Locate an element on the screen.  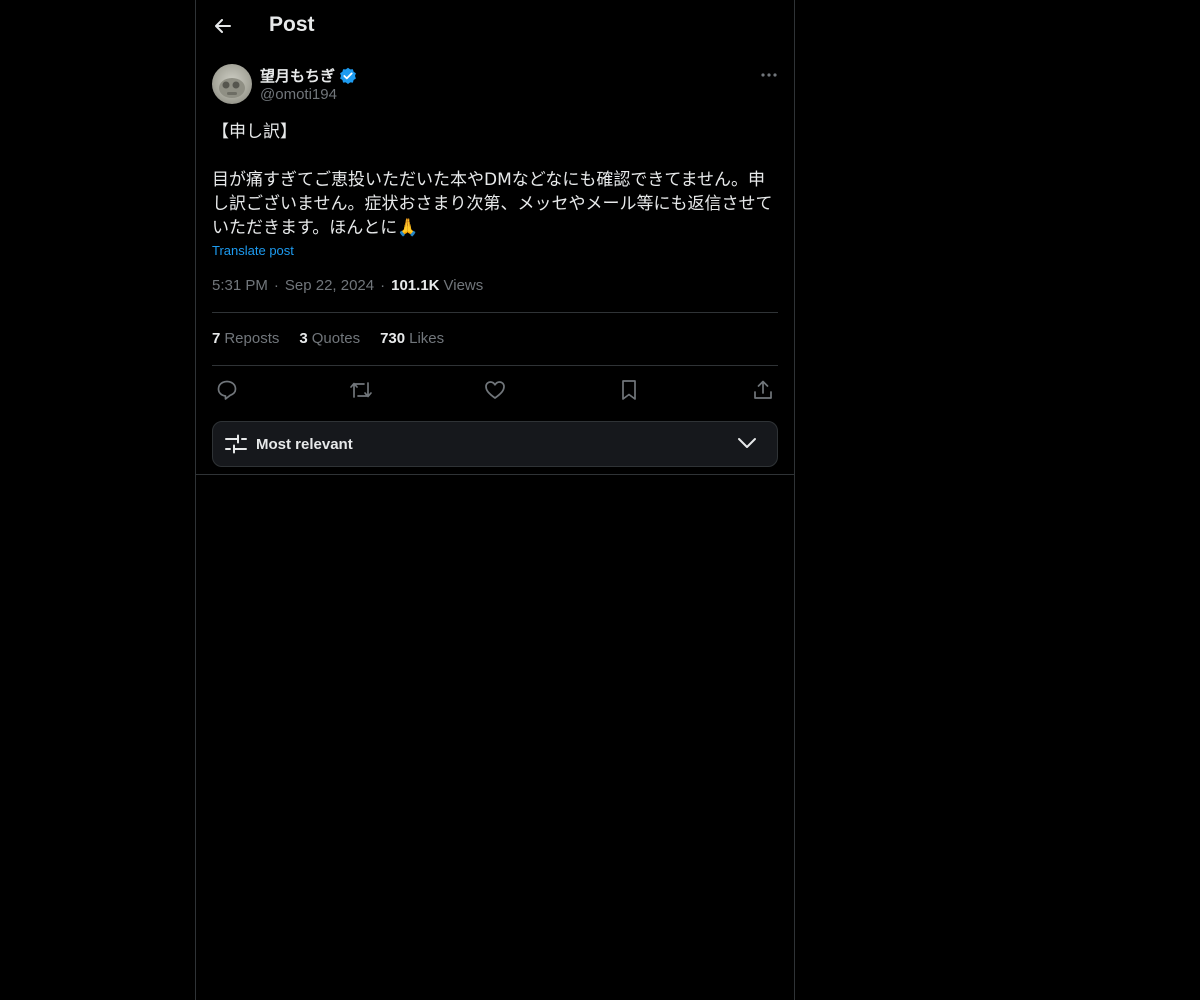
post-time: 5:31 PM is located at coordinates (240, 285).